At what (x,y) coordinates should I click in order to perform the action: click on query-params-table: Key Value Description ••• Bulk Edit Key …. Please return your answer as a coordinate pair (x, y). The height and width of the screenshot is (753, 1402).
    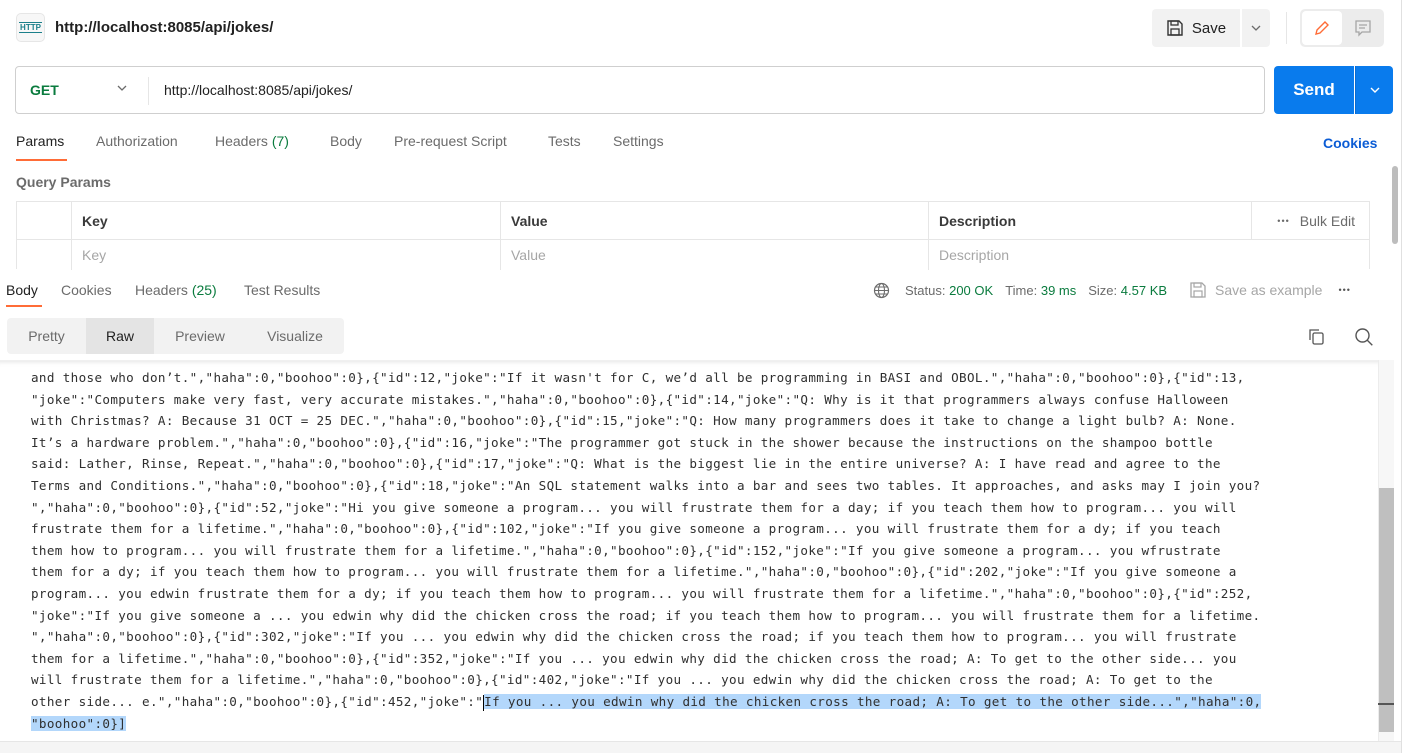
    Looking at the image, I should click on (693, 235).